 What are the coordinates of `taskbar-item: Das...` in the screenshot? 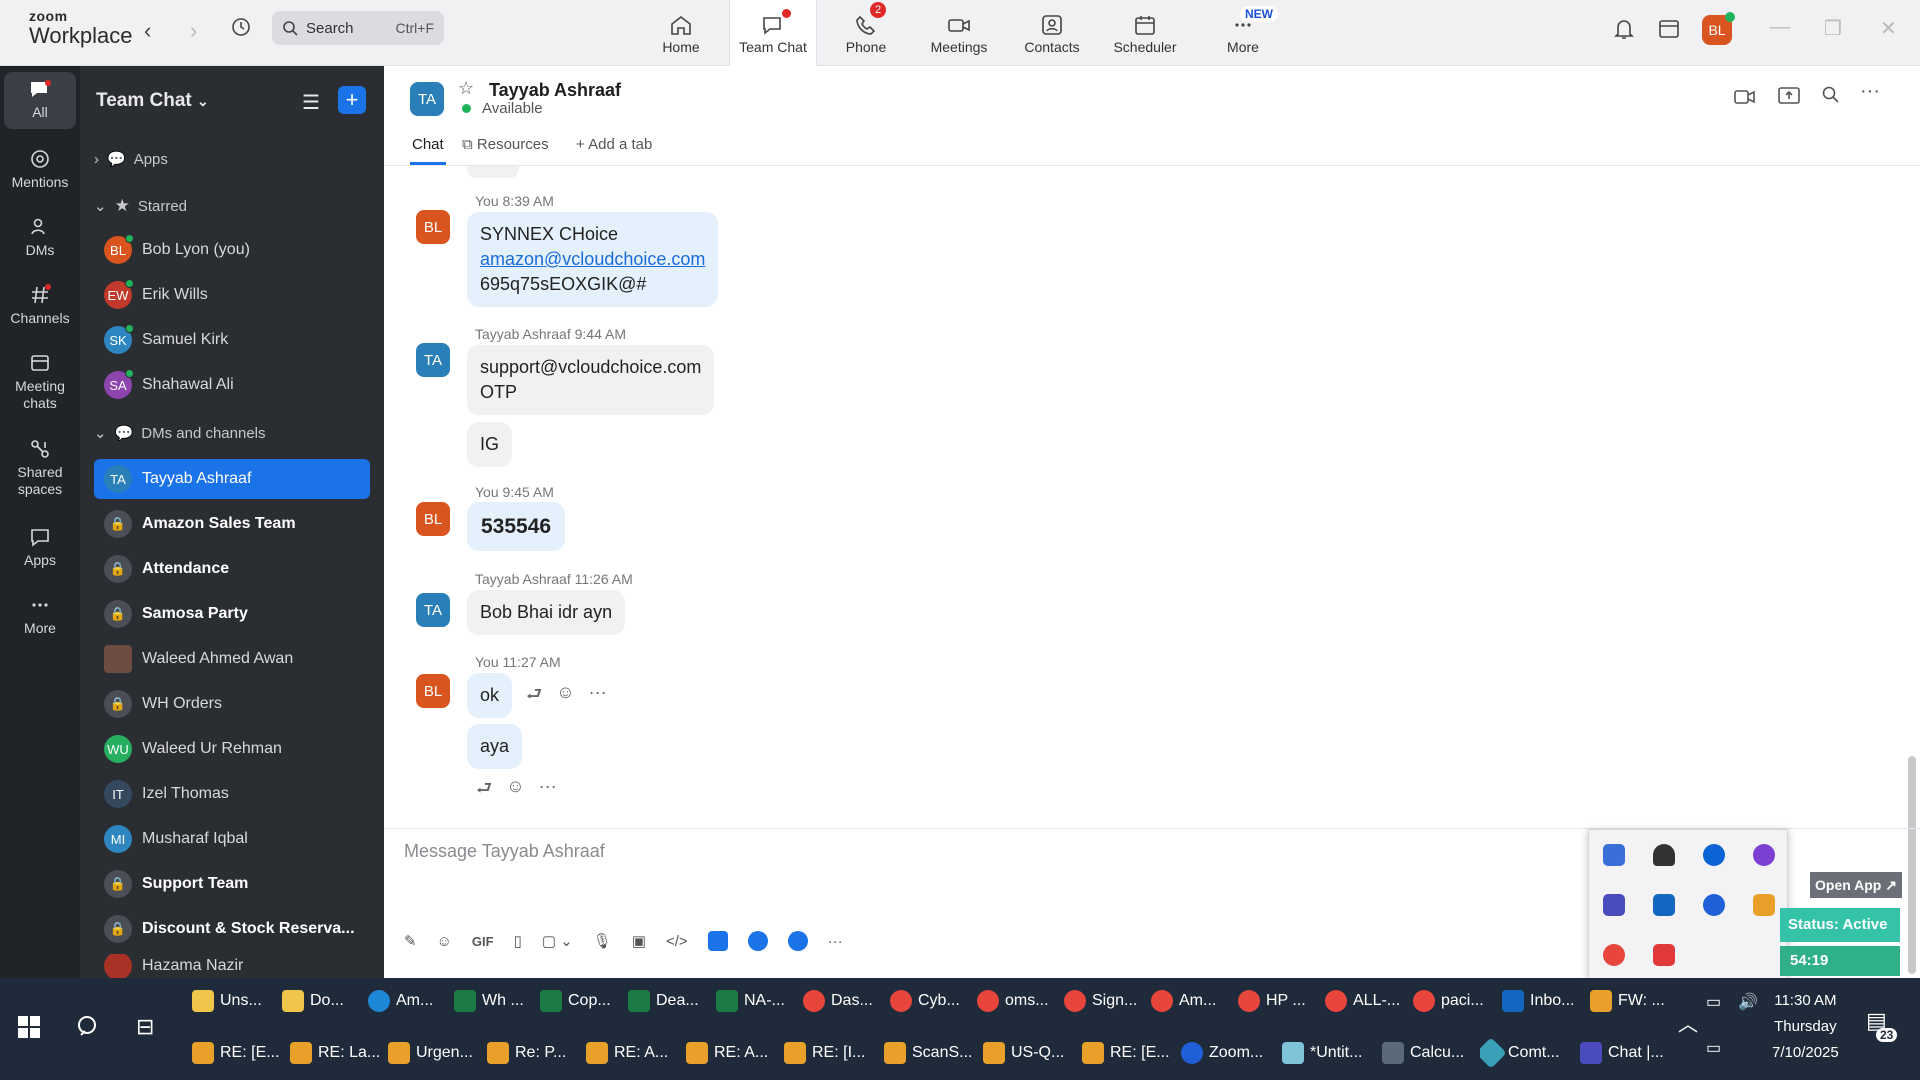 It's located at (838, 1001).